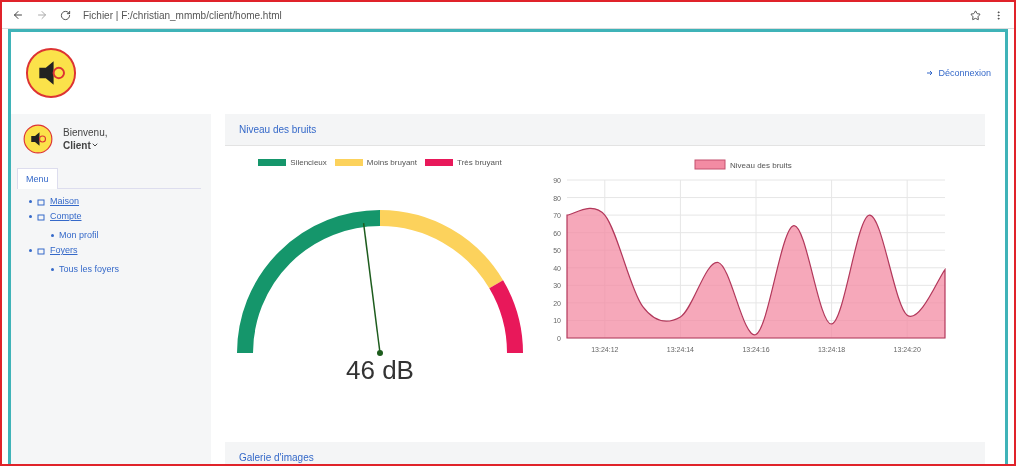 This screenshot has height=466, width=1016. I want to click on user-dropdown: Client, so click(85, 145).